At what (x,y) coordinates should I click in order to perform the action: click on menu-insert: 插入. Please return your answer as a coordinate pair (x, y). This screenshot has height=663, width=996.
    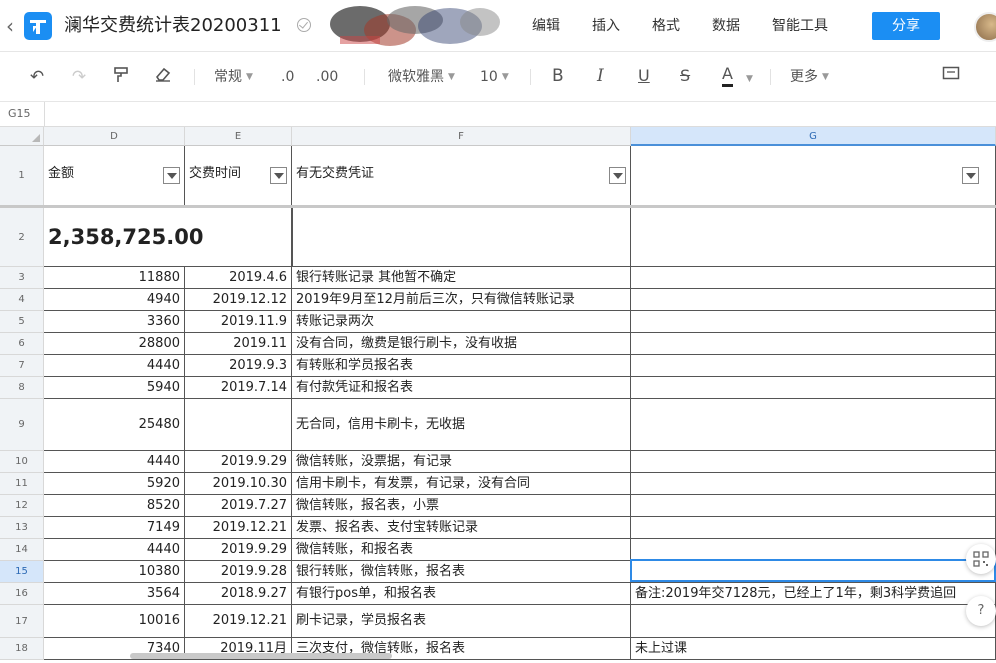
    Looking at the image, I should click on (606, 26).